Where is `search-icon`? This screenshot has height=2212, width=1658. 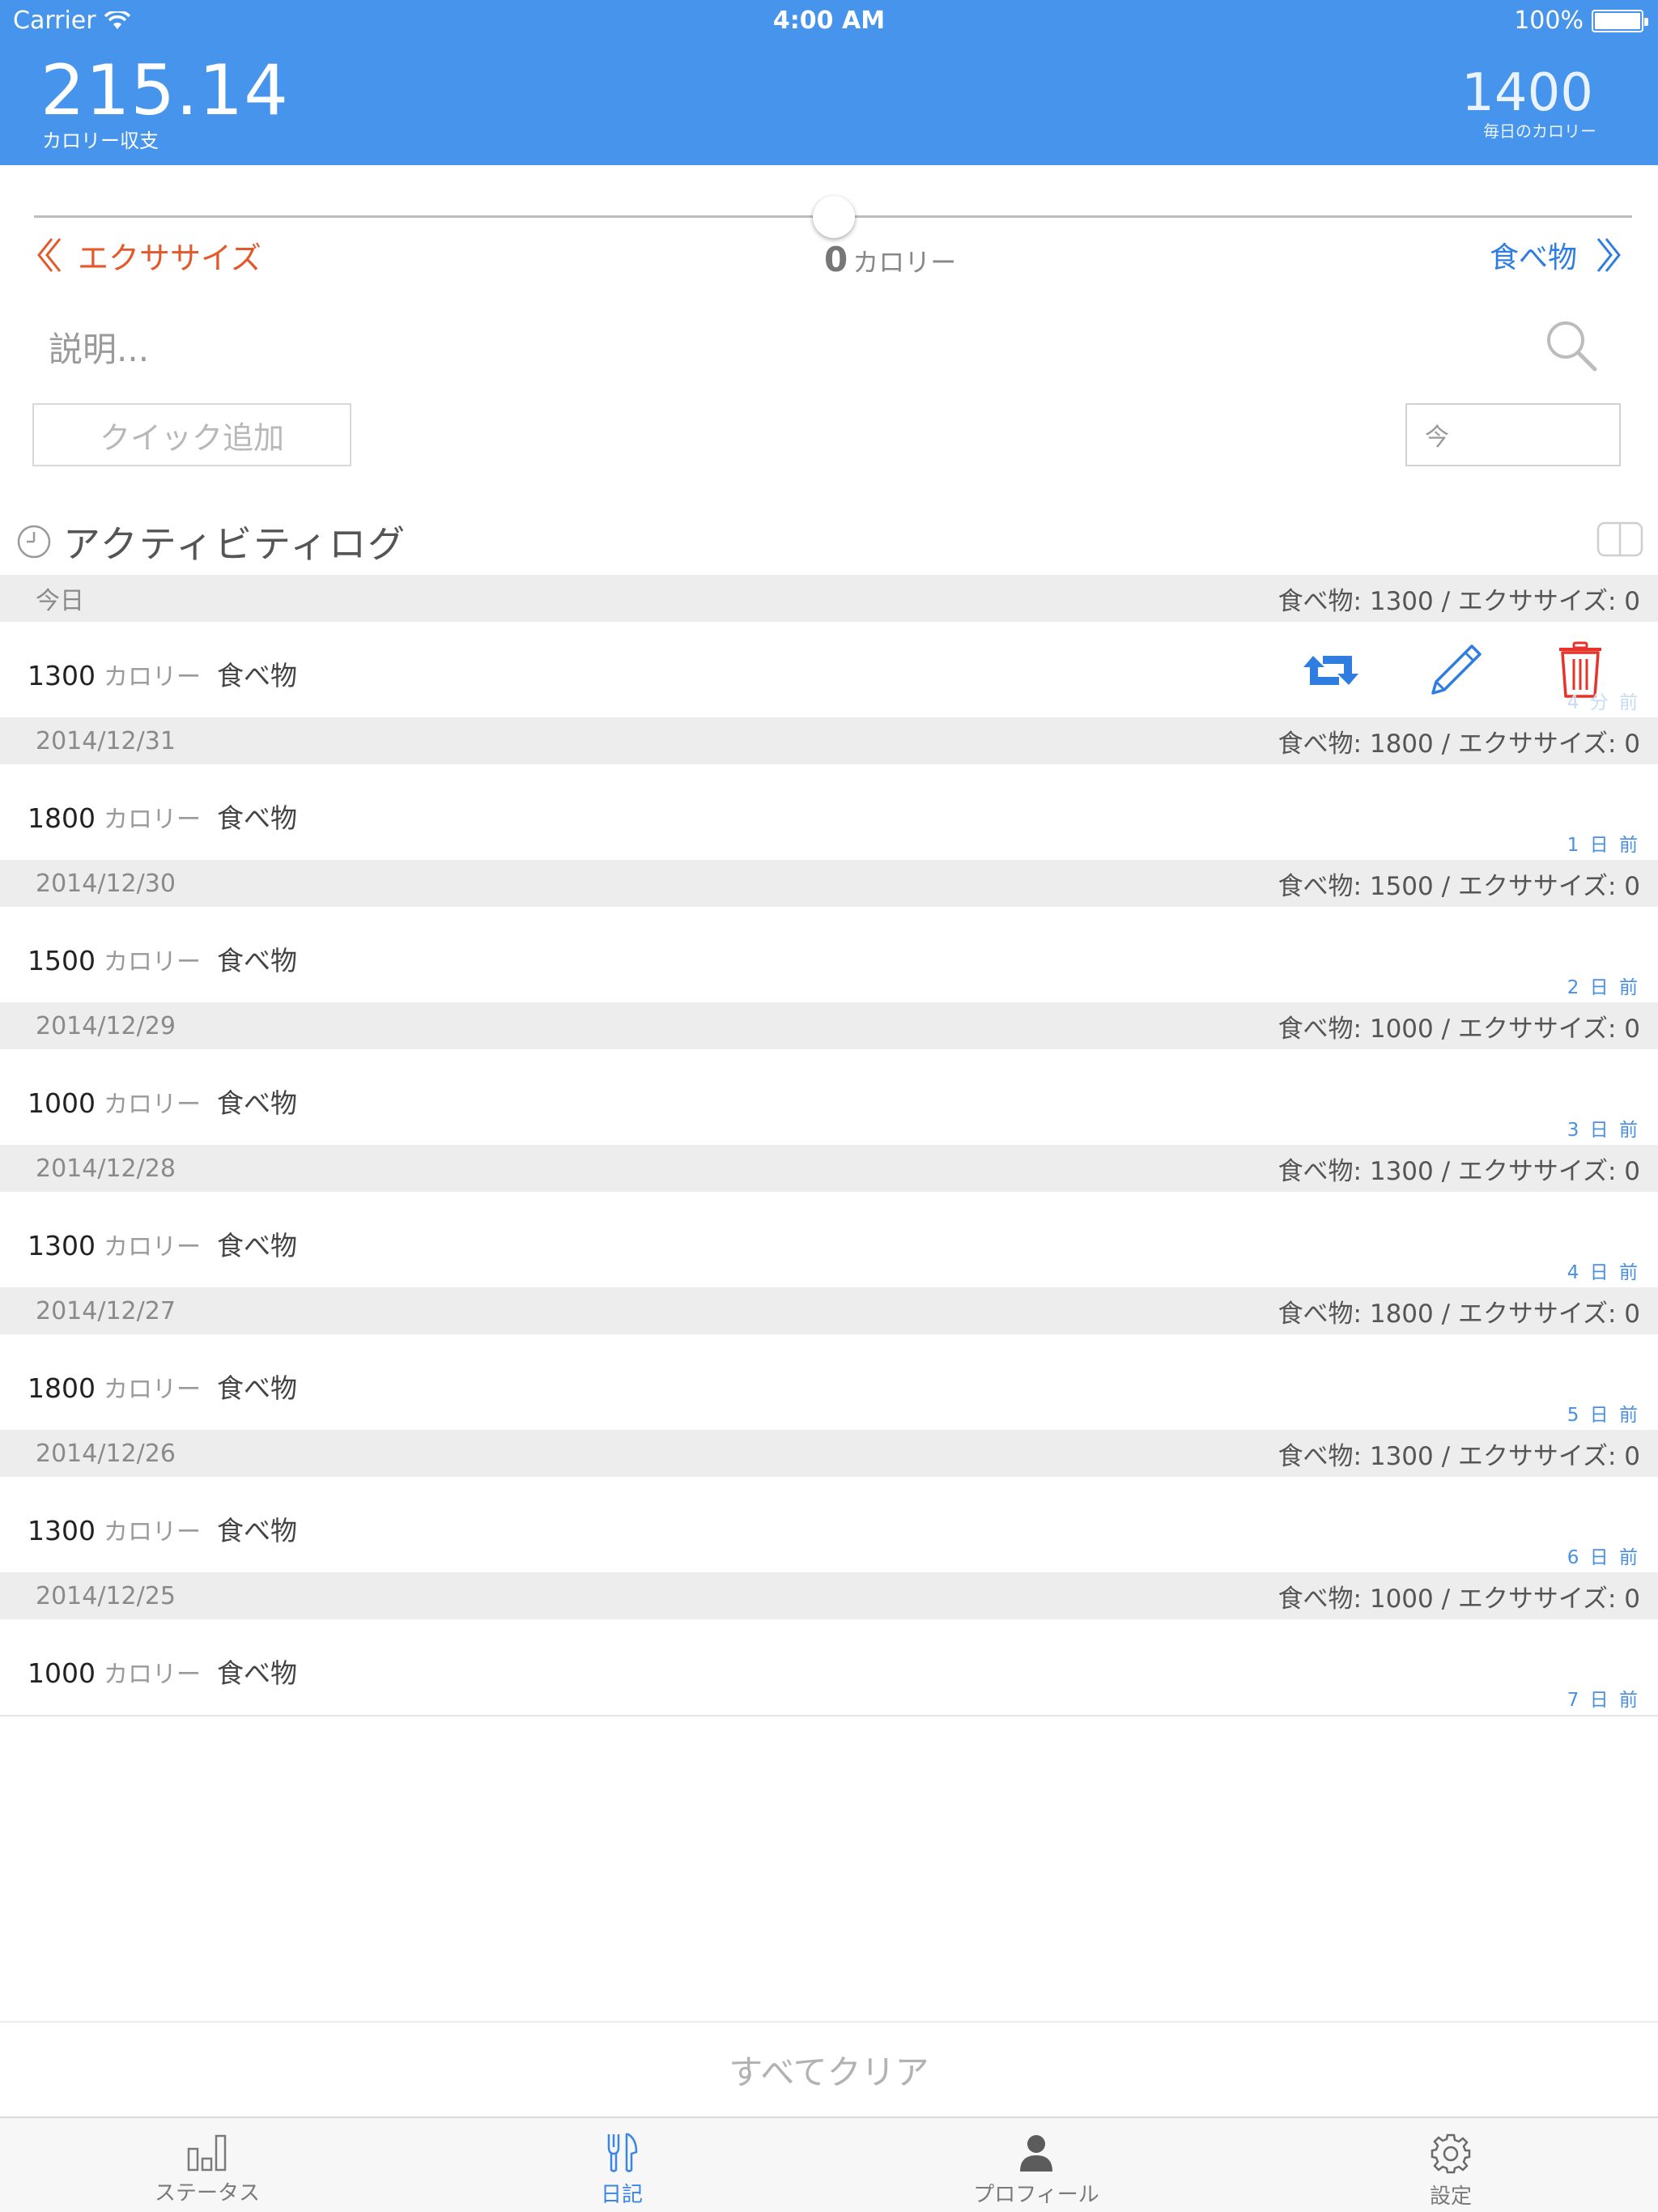
search-icon is located at coordinates (1572, 347).